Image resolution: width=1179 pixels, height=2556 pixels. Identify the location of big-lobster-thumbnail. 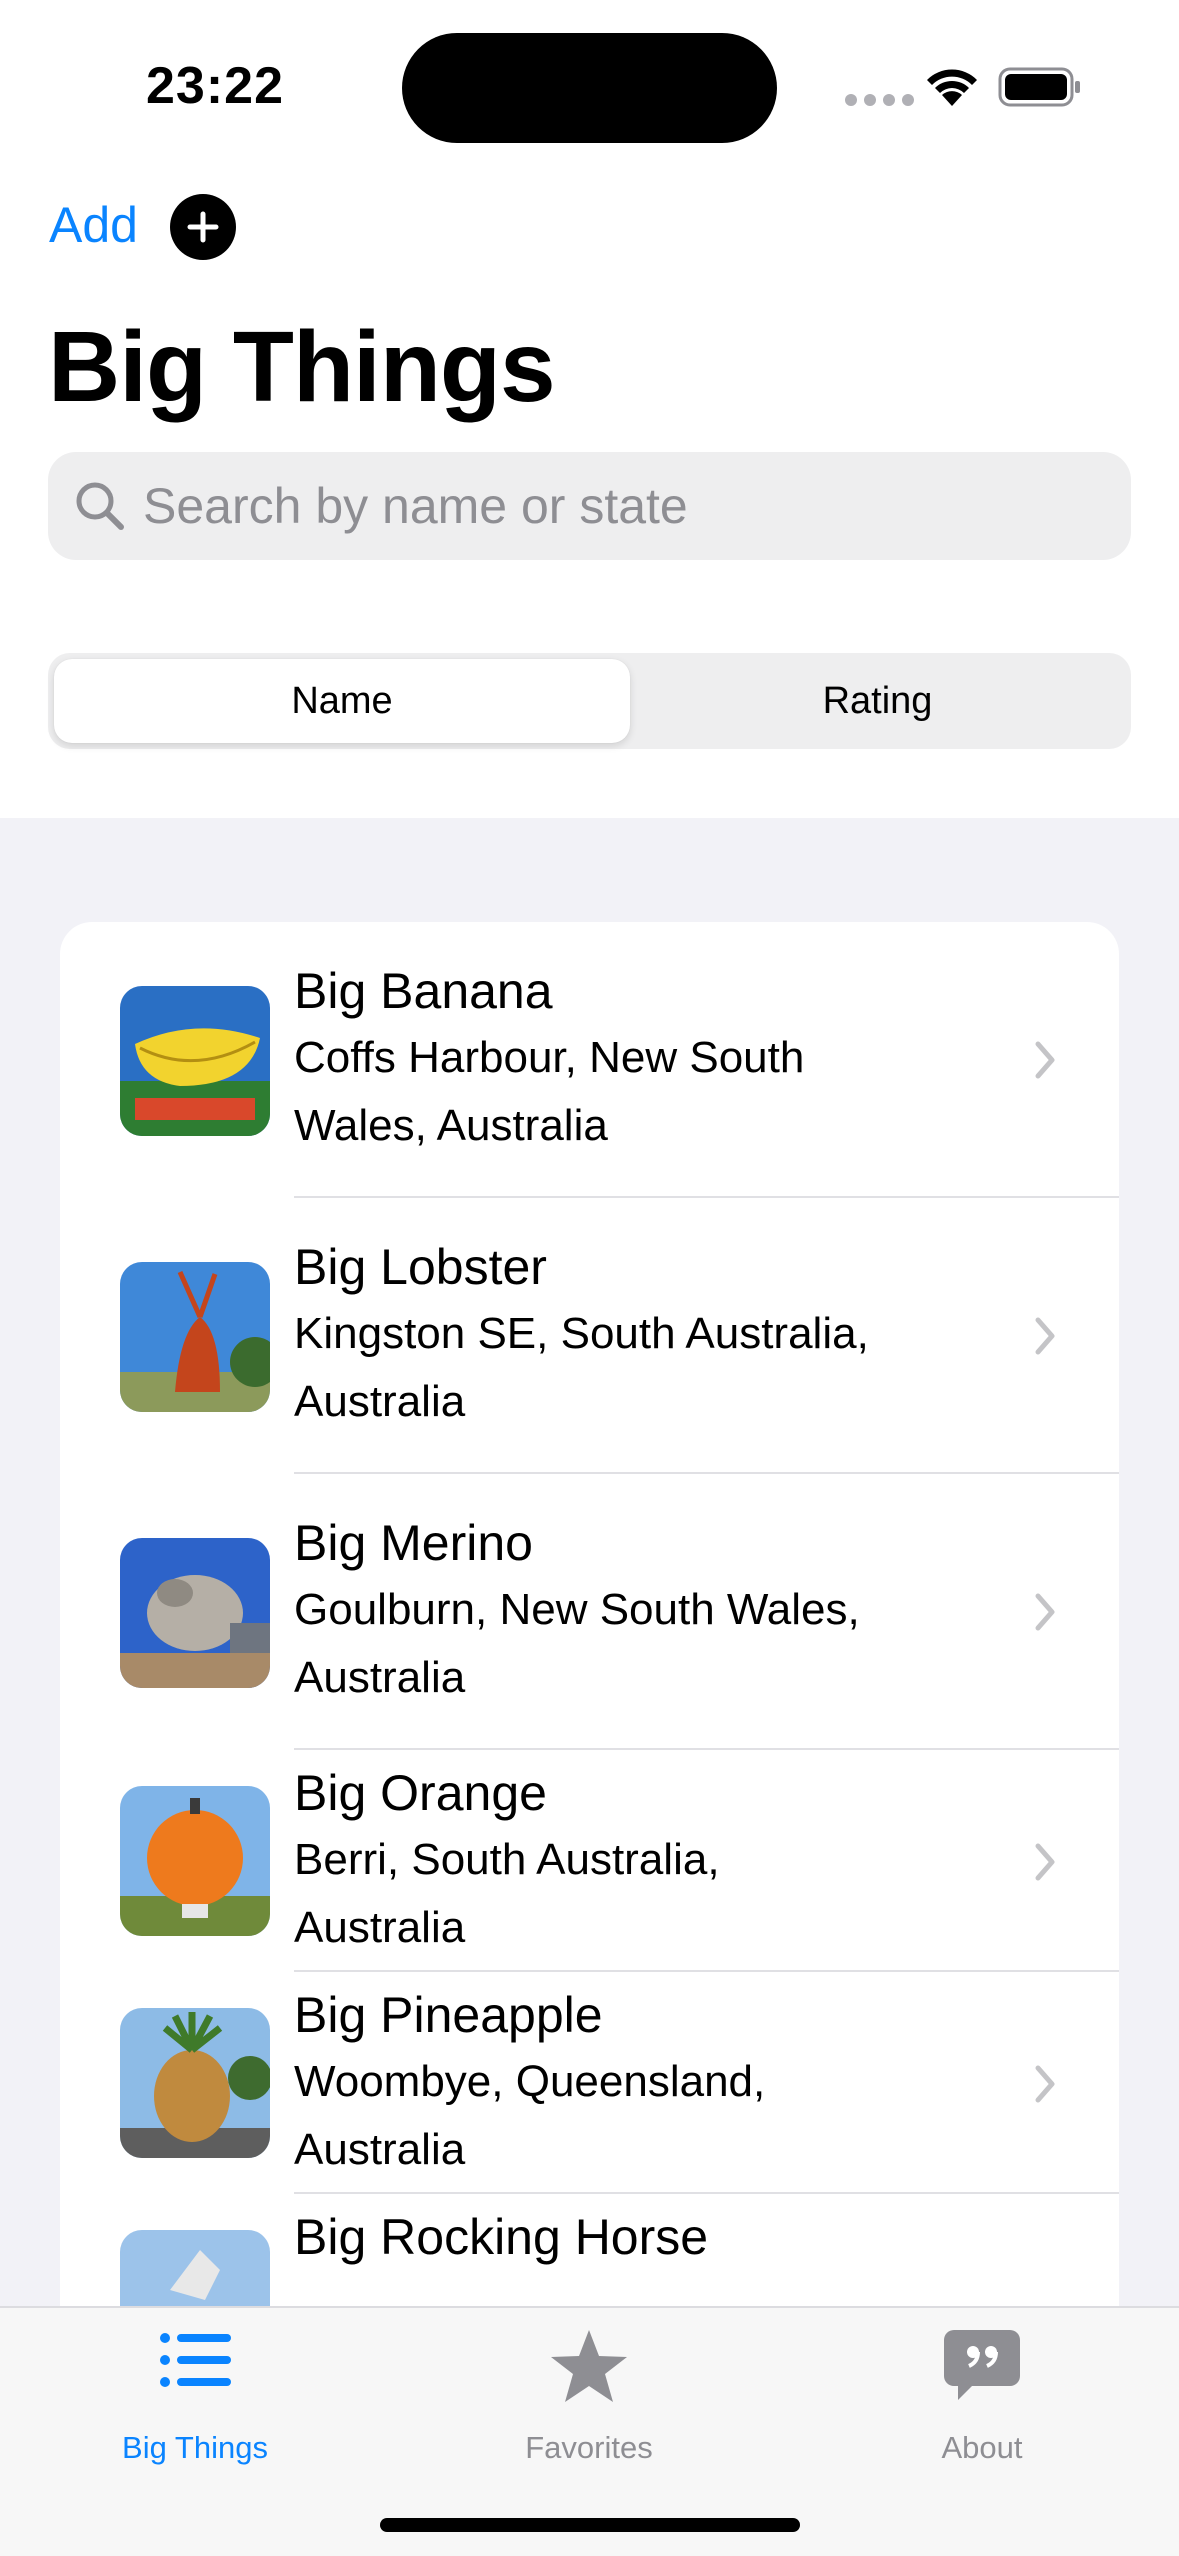
(195, 1337).